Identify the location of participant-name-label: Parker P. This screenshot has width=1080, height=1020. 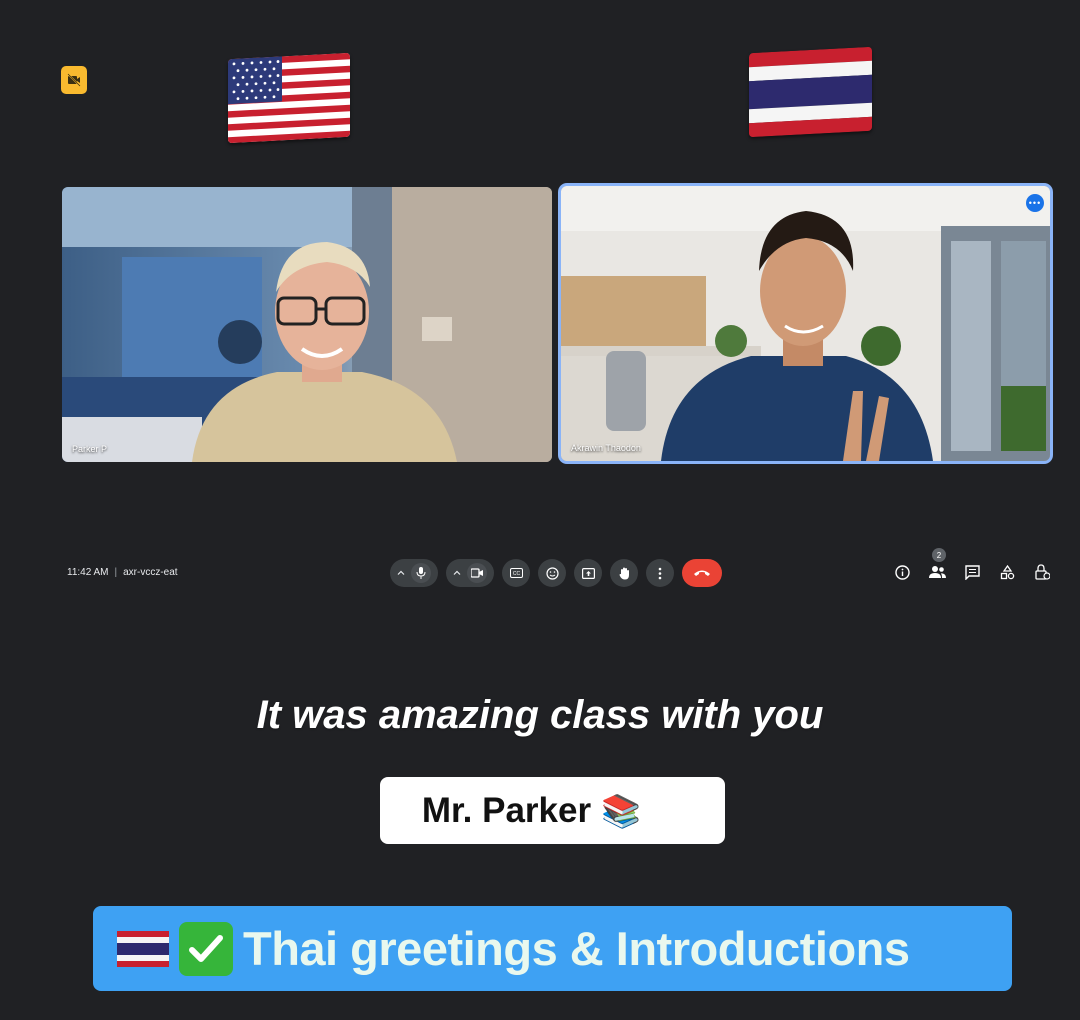
(90, 449).